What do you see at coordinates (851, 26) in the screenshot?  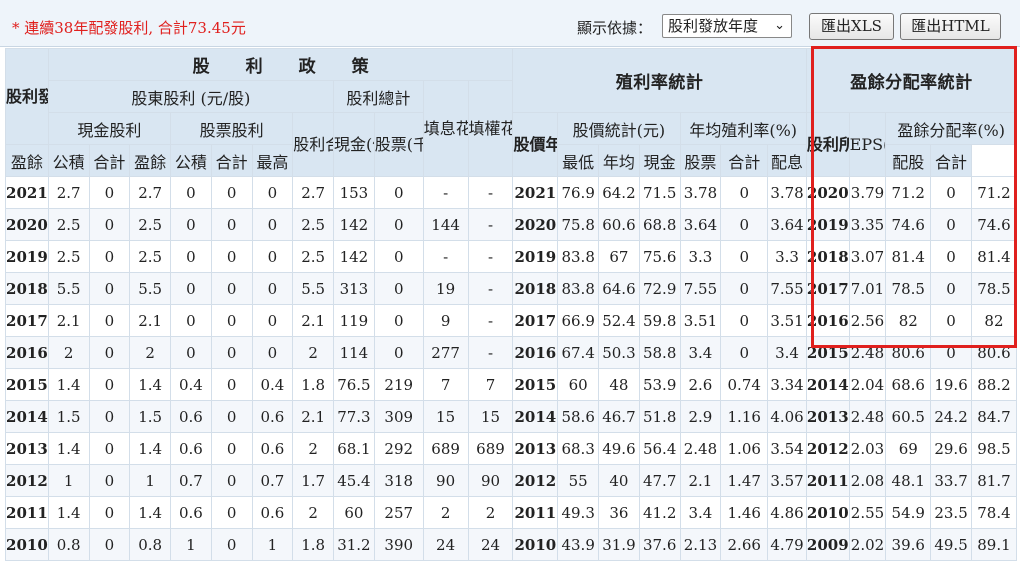 I see `export-xls-button: 匯出XLS` at bounding box center [851, 26].